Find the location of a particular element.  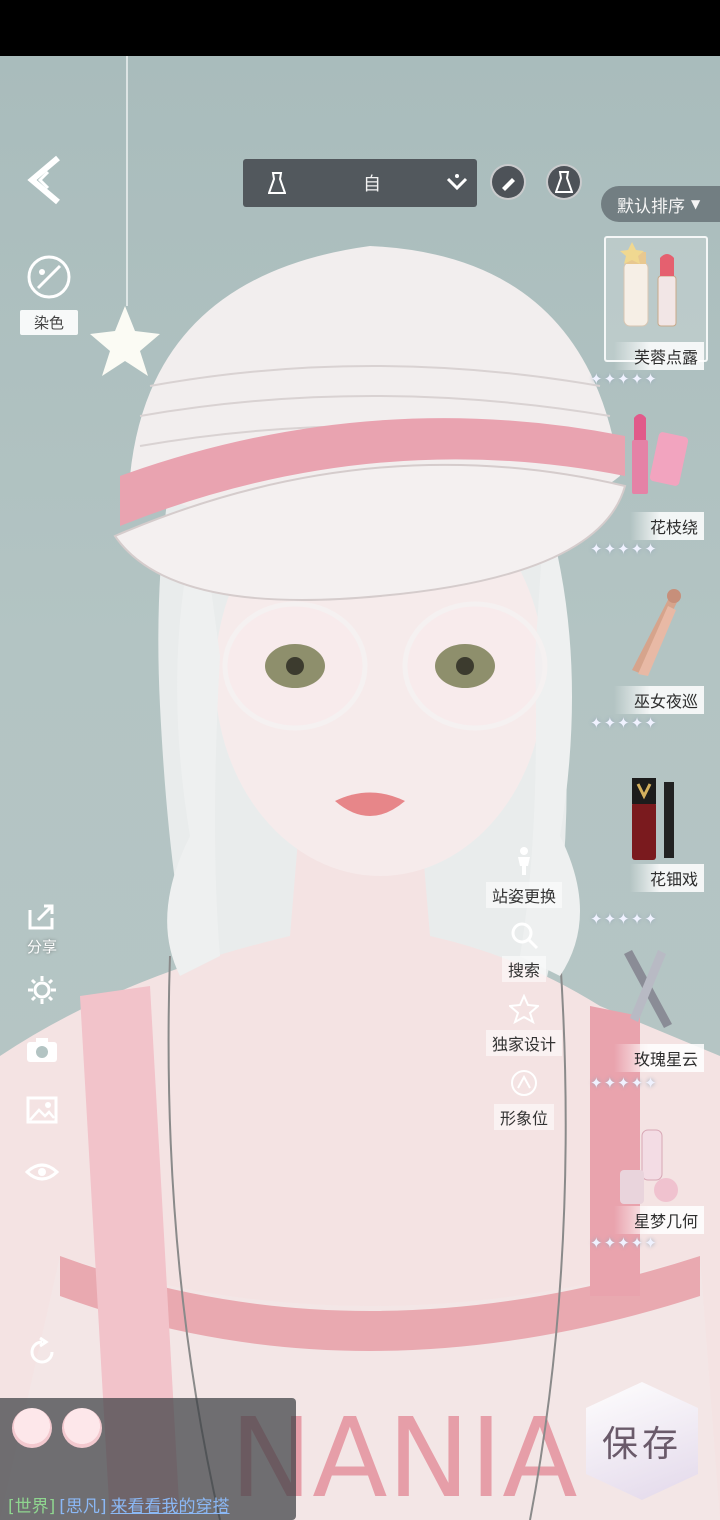

palette-icon is located at coordinates (49, 277).